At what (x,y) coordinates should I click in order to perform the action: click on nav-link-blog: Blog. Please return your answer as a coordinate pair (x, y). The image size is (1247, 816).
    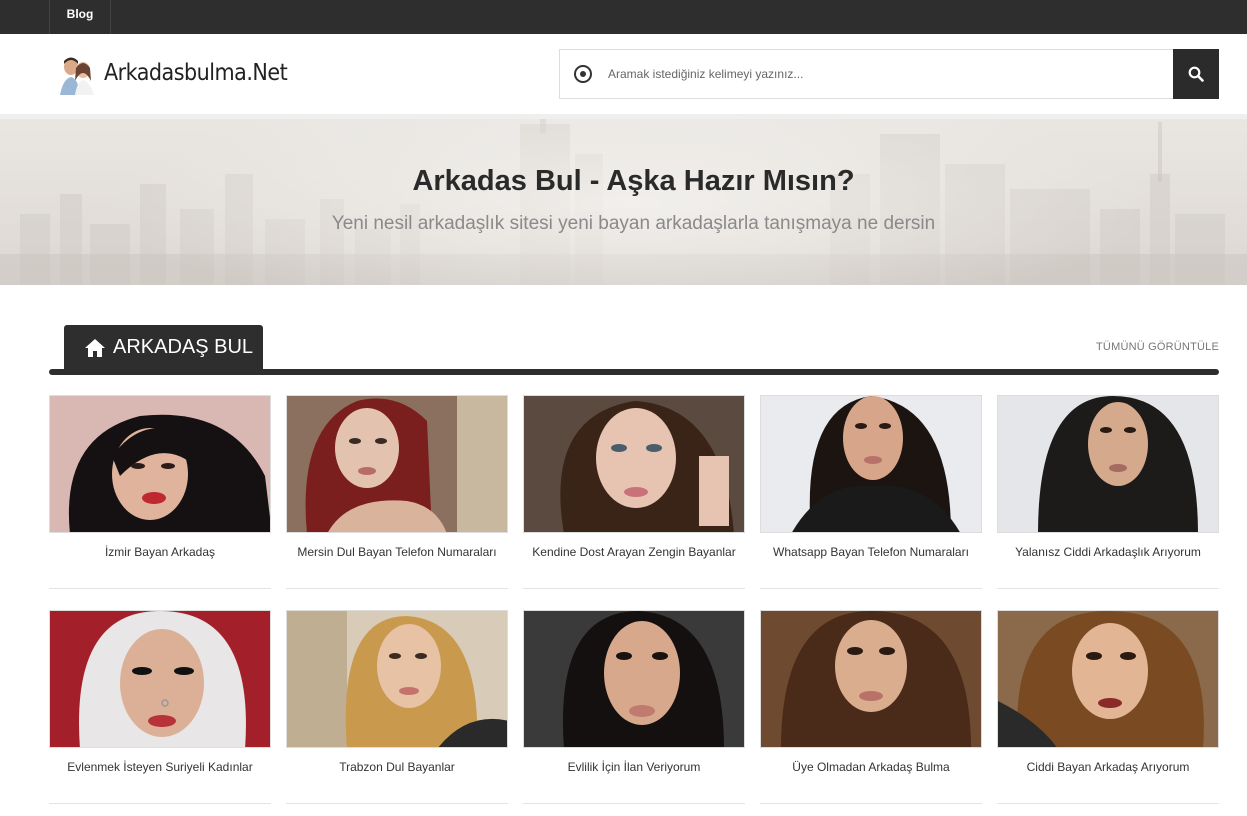
    Looking at the image, I should click on (80, 17).